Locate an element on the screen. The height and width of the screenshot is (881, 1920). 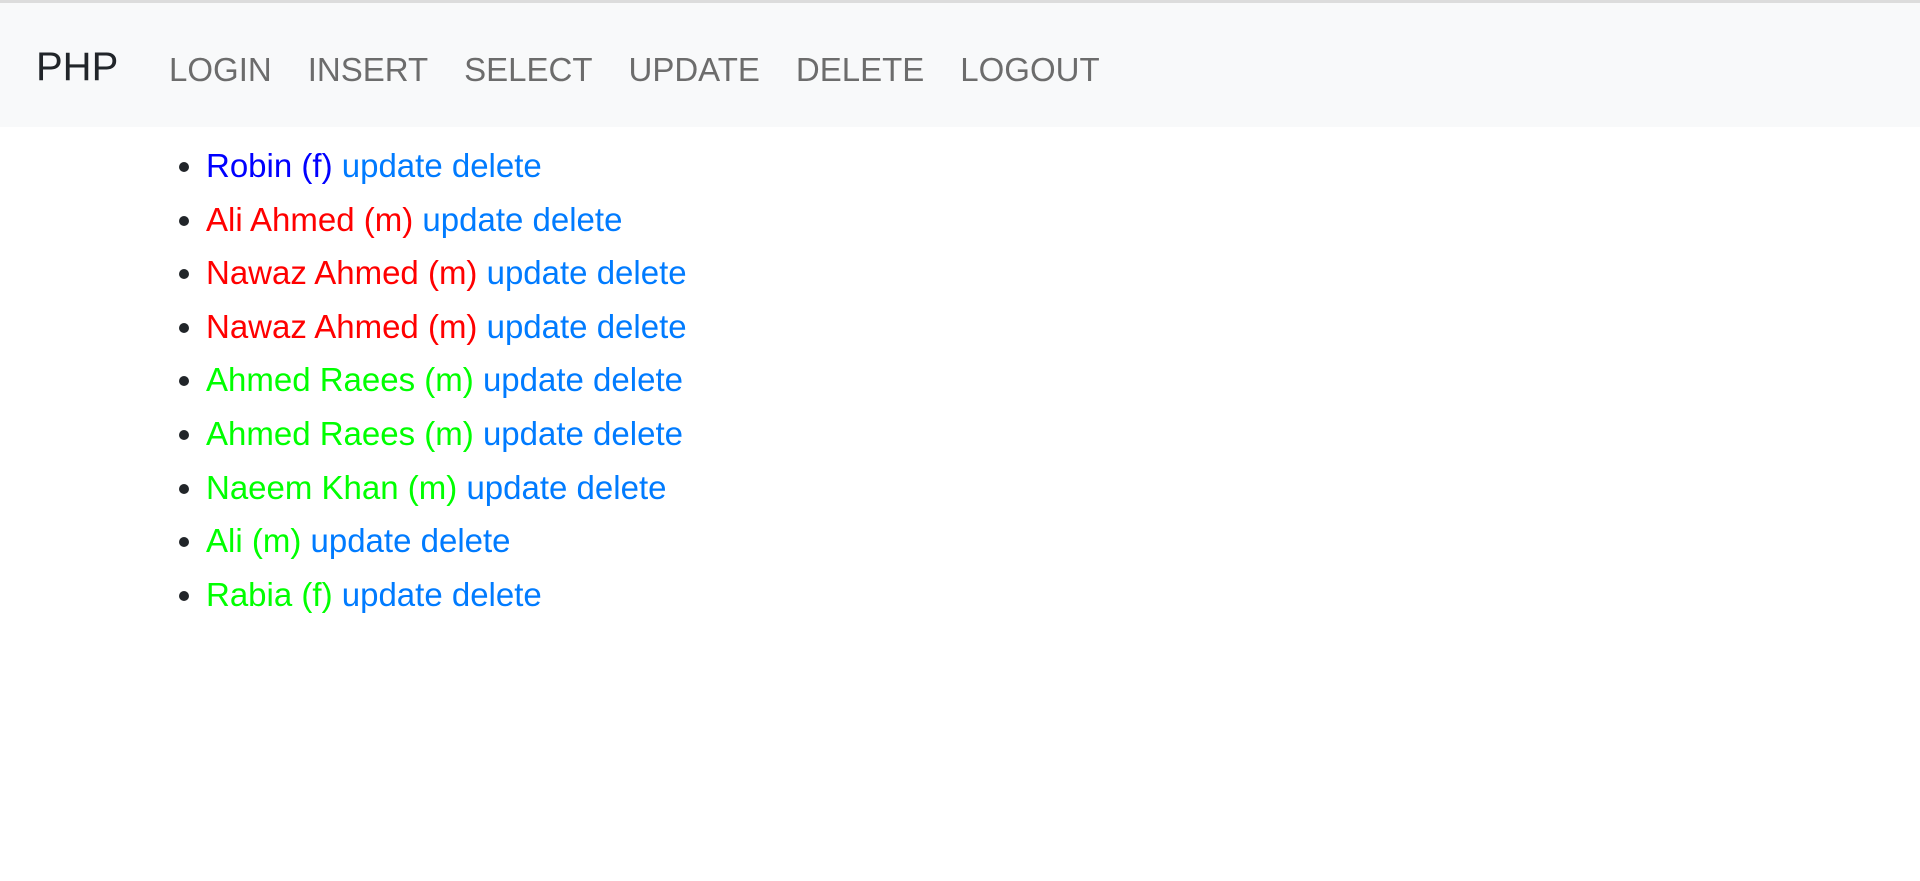
nav-link-update: UPDATE is located at coordinates (694, 70).